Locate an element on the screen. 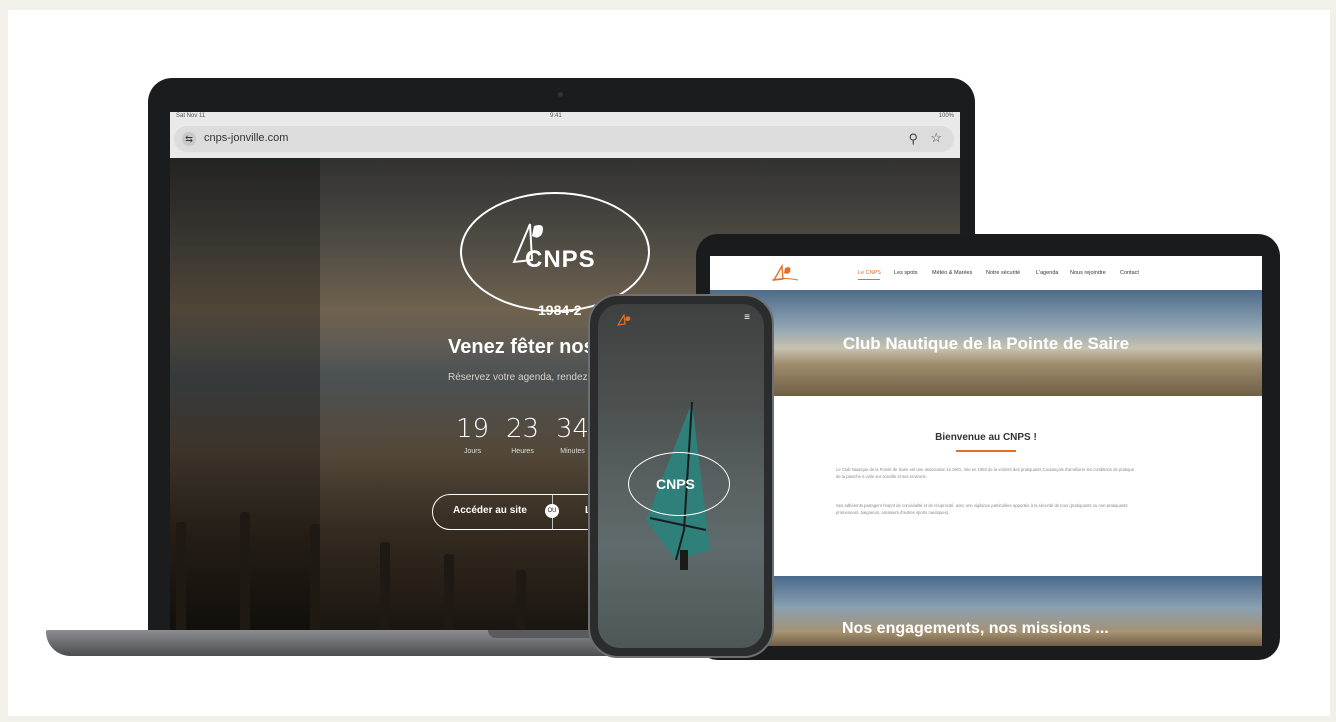 The image size is (1336, 722). hero-title: Venez fêter nos is located at coordinates (521, 347).